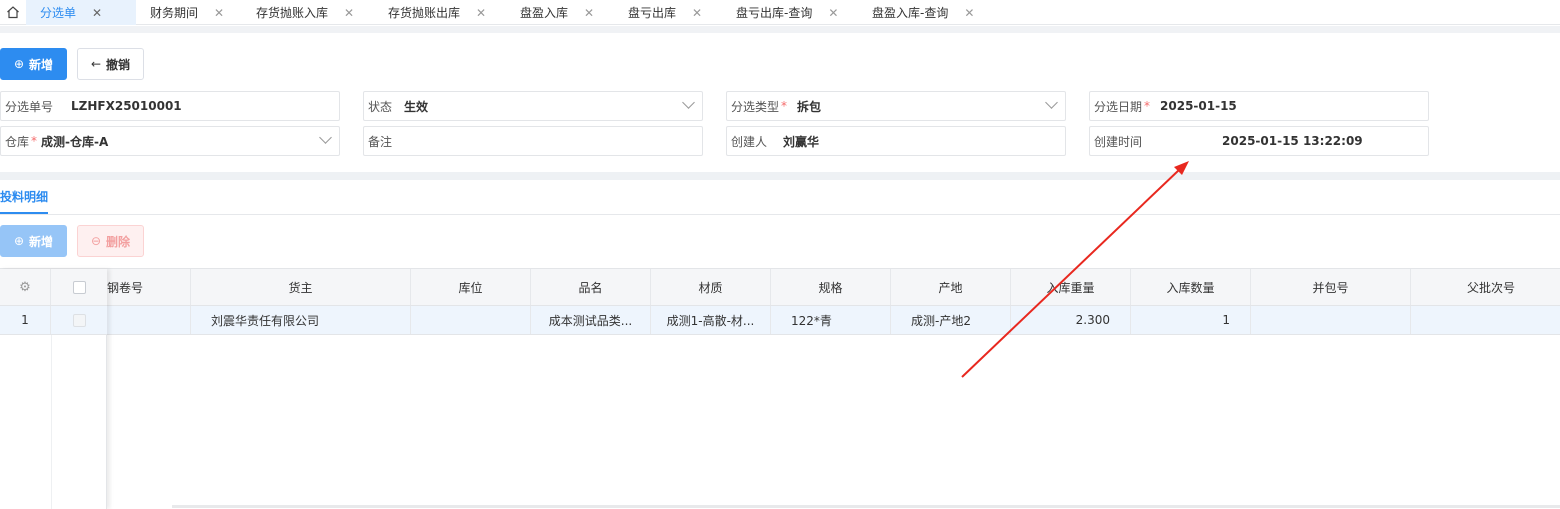 The height and width of the screenshot is (509, 1560). I want to click on status-label: 状态, so click(380, 106).